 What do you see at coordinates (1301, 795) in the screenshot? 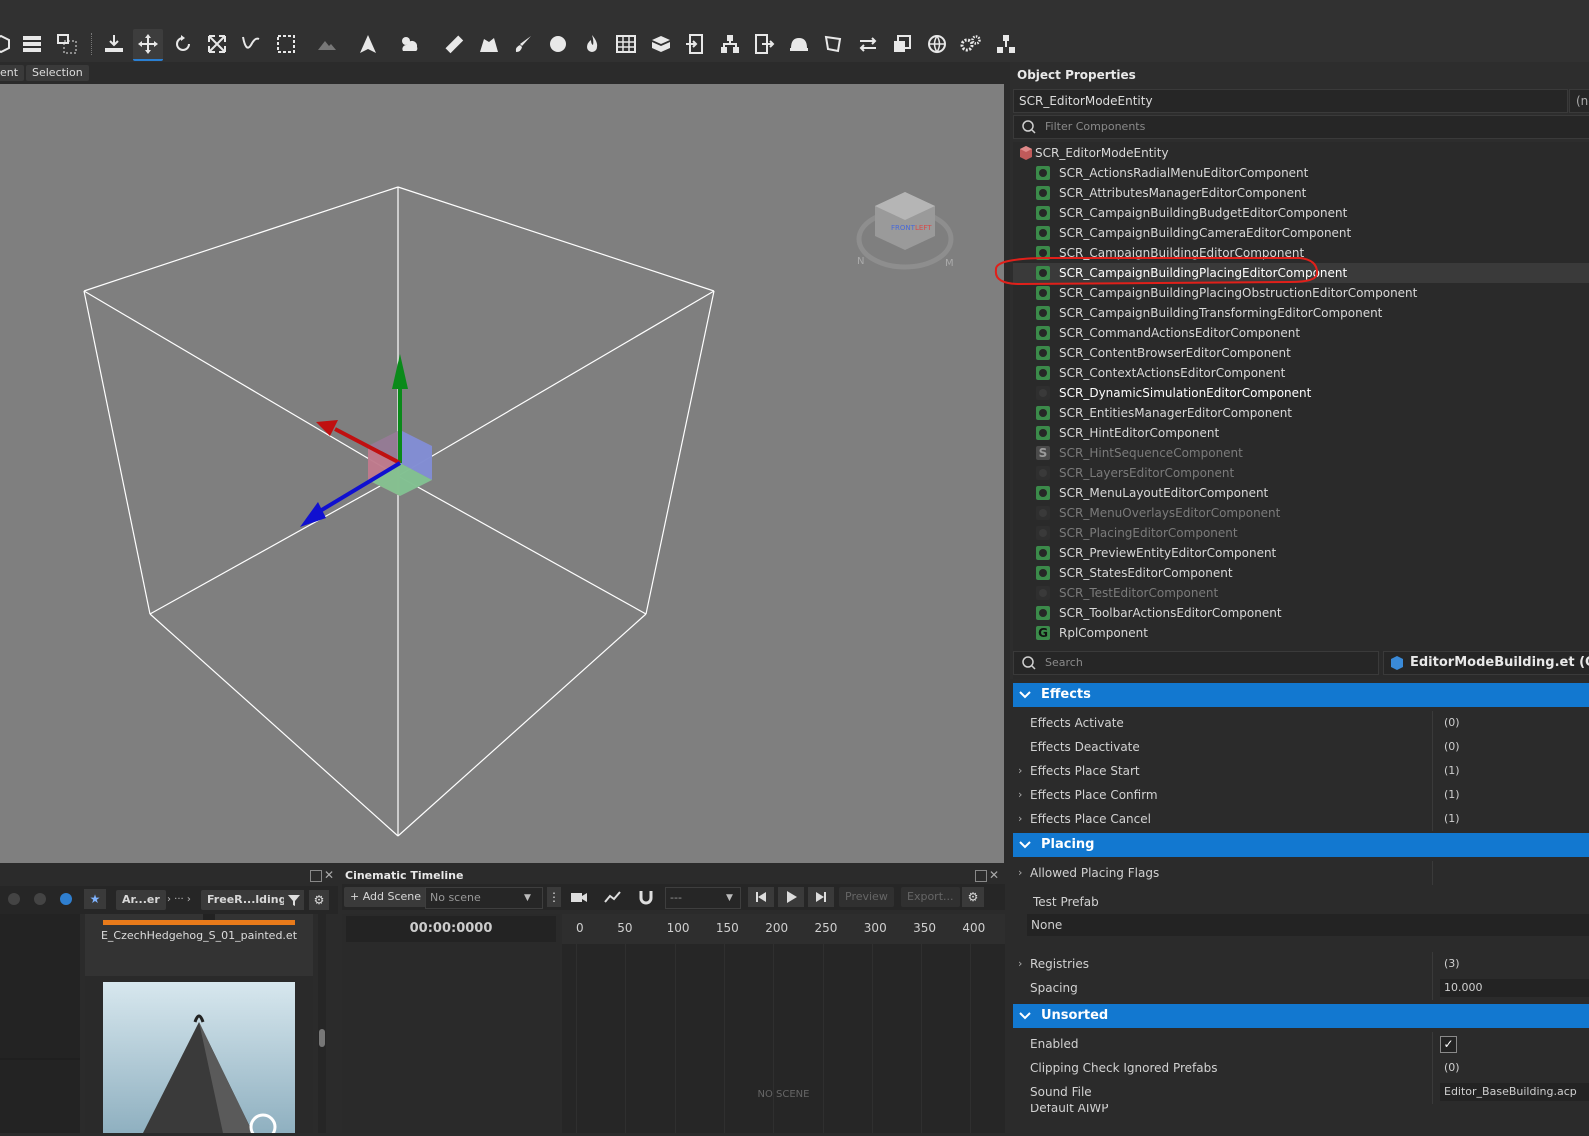
I see `effects-property-row: › Effects Place Confirm (1)` at bounding box center [1301, 795].